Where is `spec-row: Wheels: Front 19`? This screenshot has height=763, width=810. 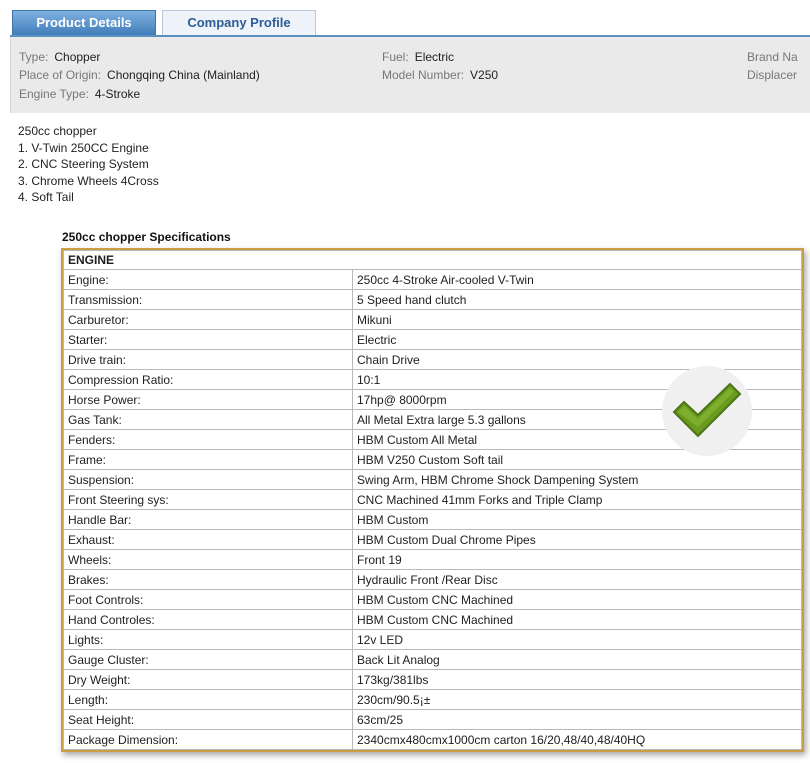
spec-row: Wheels: Front 19 is located at coordinates (432, 559).